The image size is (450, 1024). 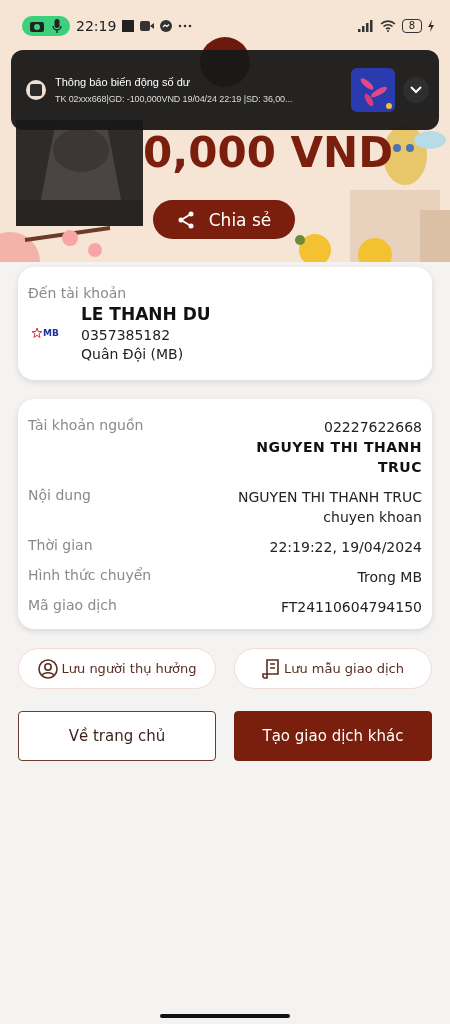 What do you see at coordinates (411, 26) in the screenshot?
I see `battery-level: 8` at bounding box center [411, 26].